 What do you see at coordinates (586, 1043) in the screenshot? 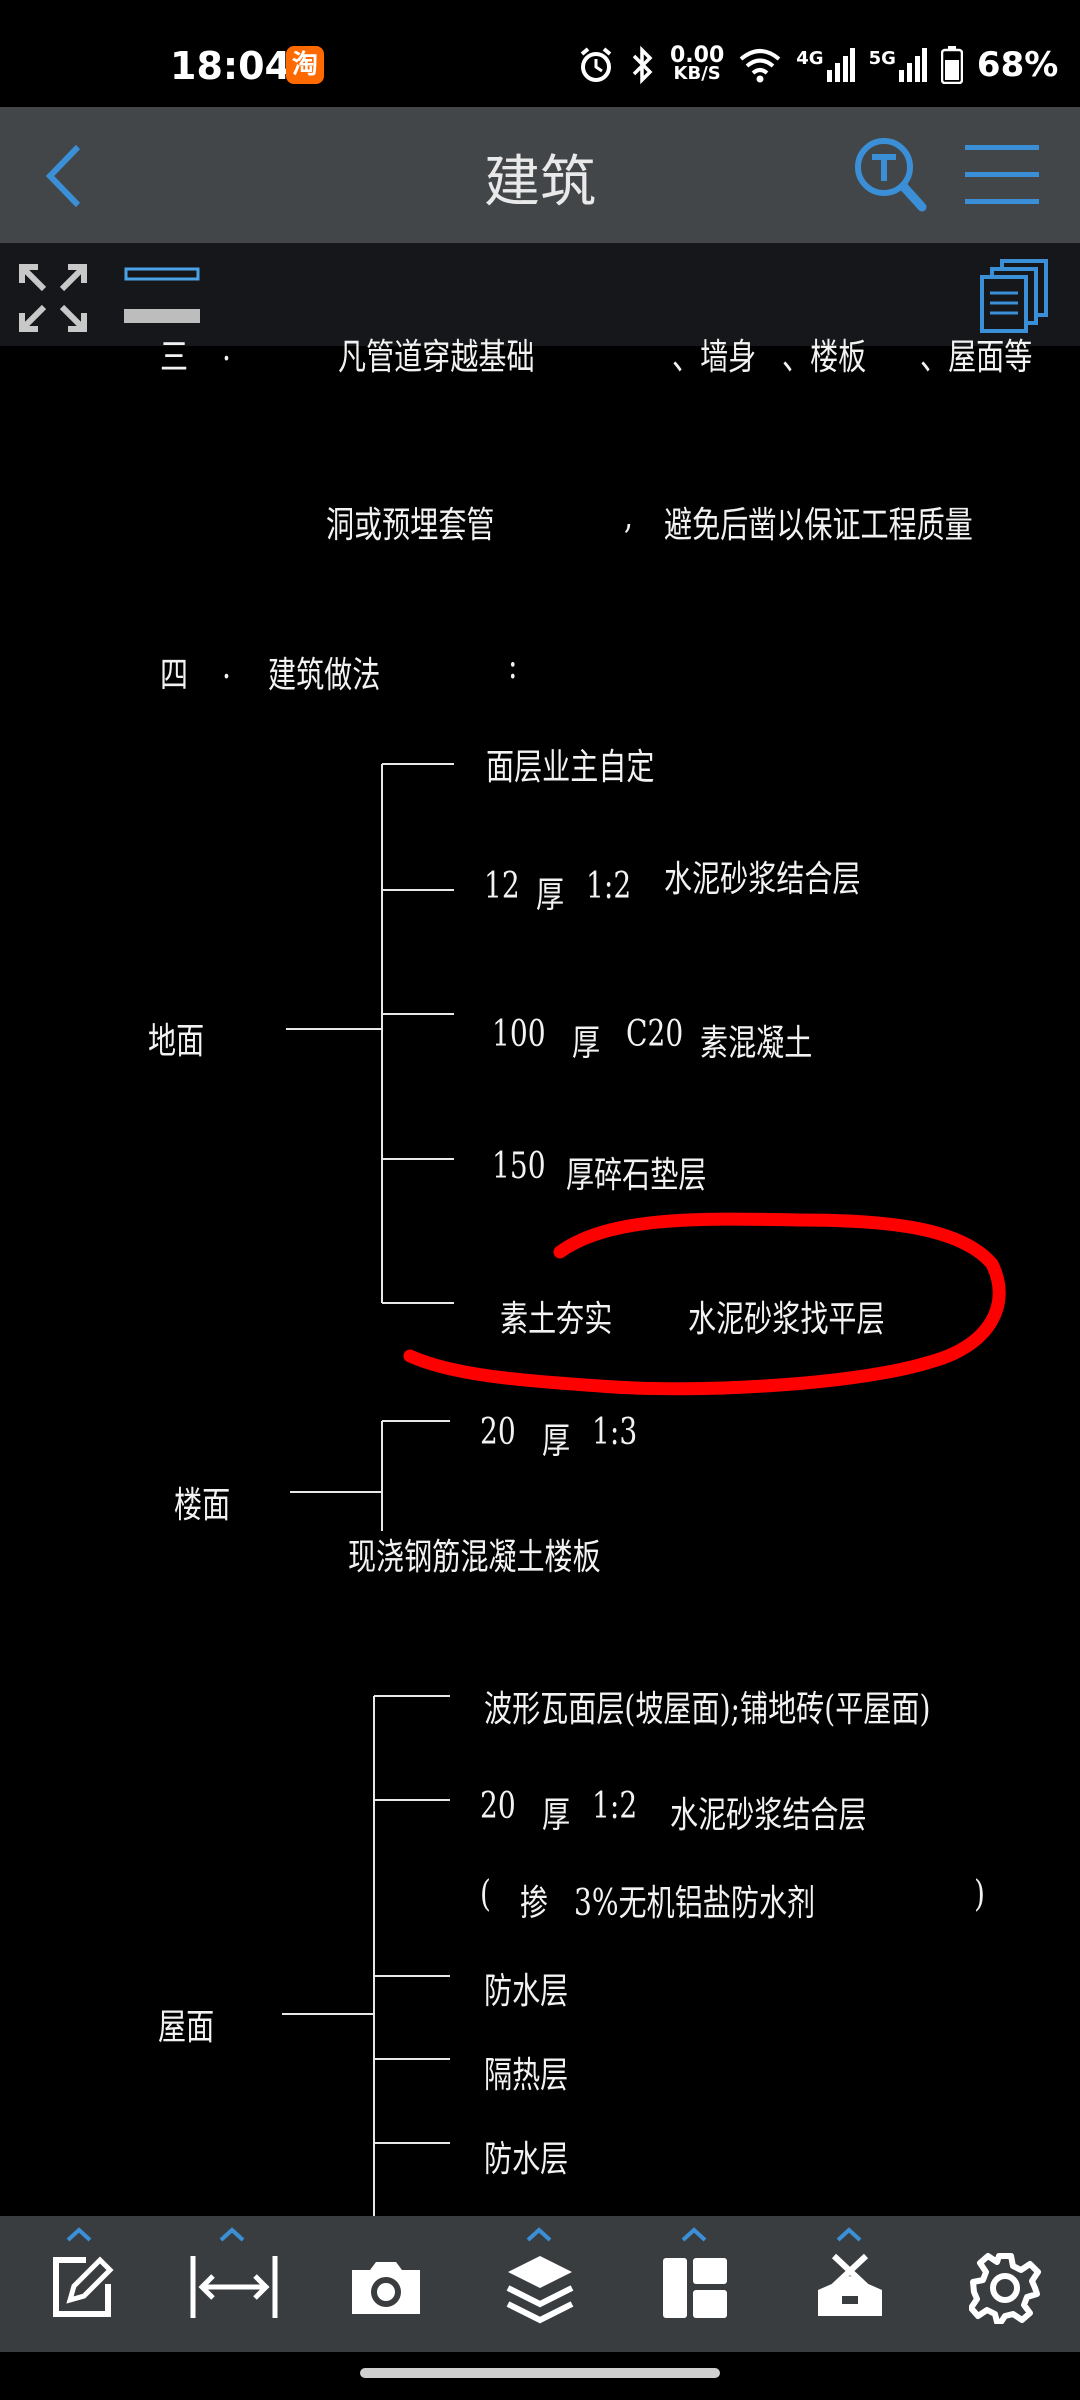
I see `ground-layer-3-thick: 厚` at bounding box center [586, 1043].